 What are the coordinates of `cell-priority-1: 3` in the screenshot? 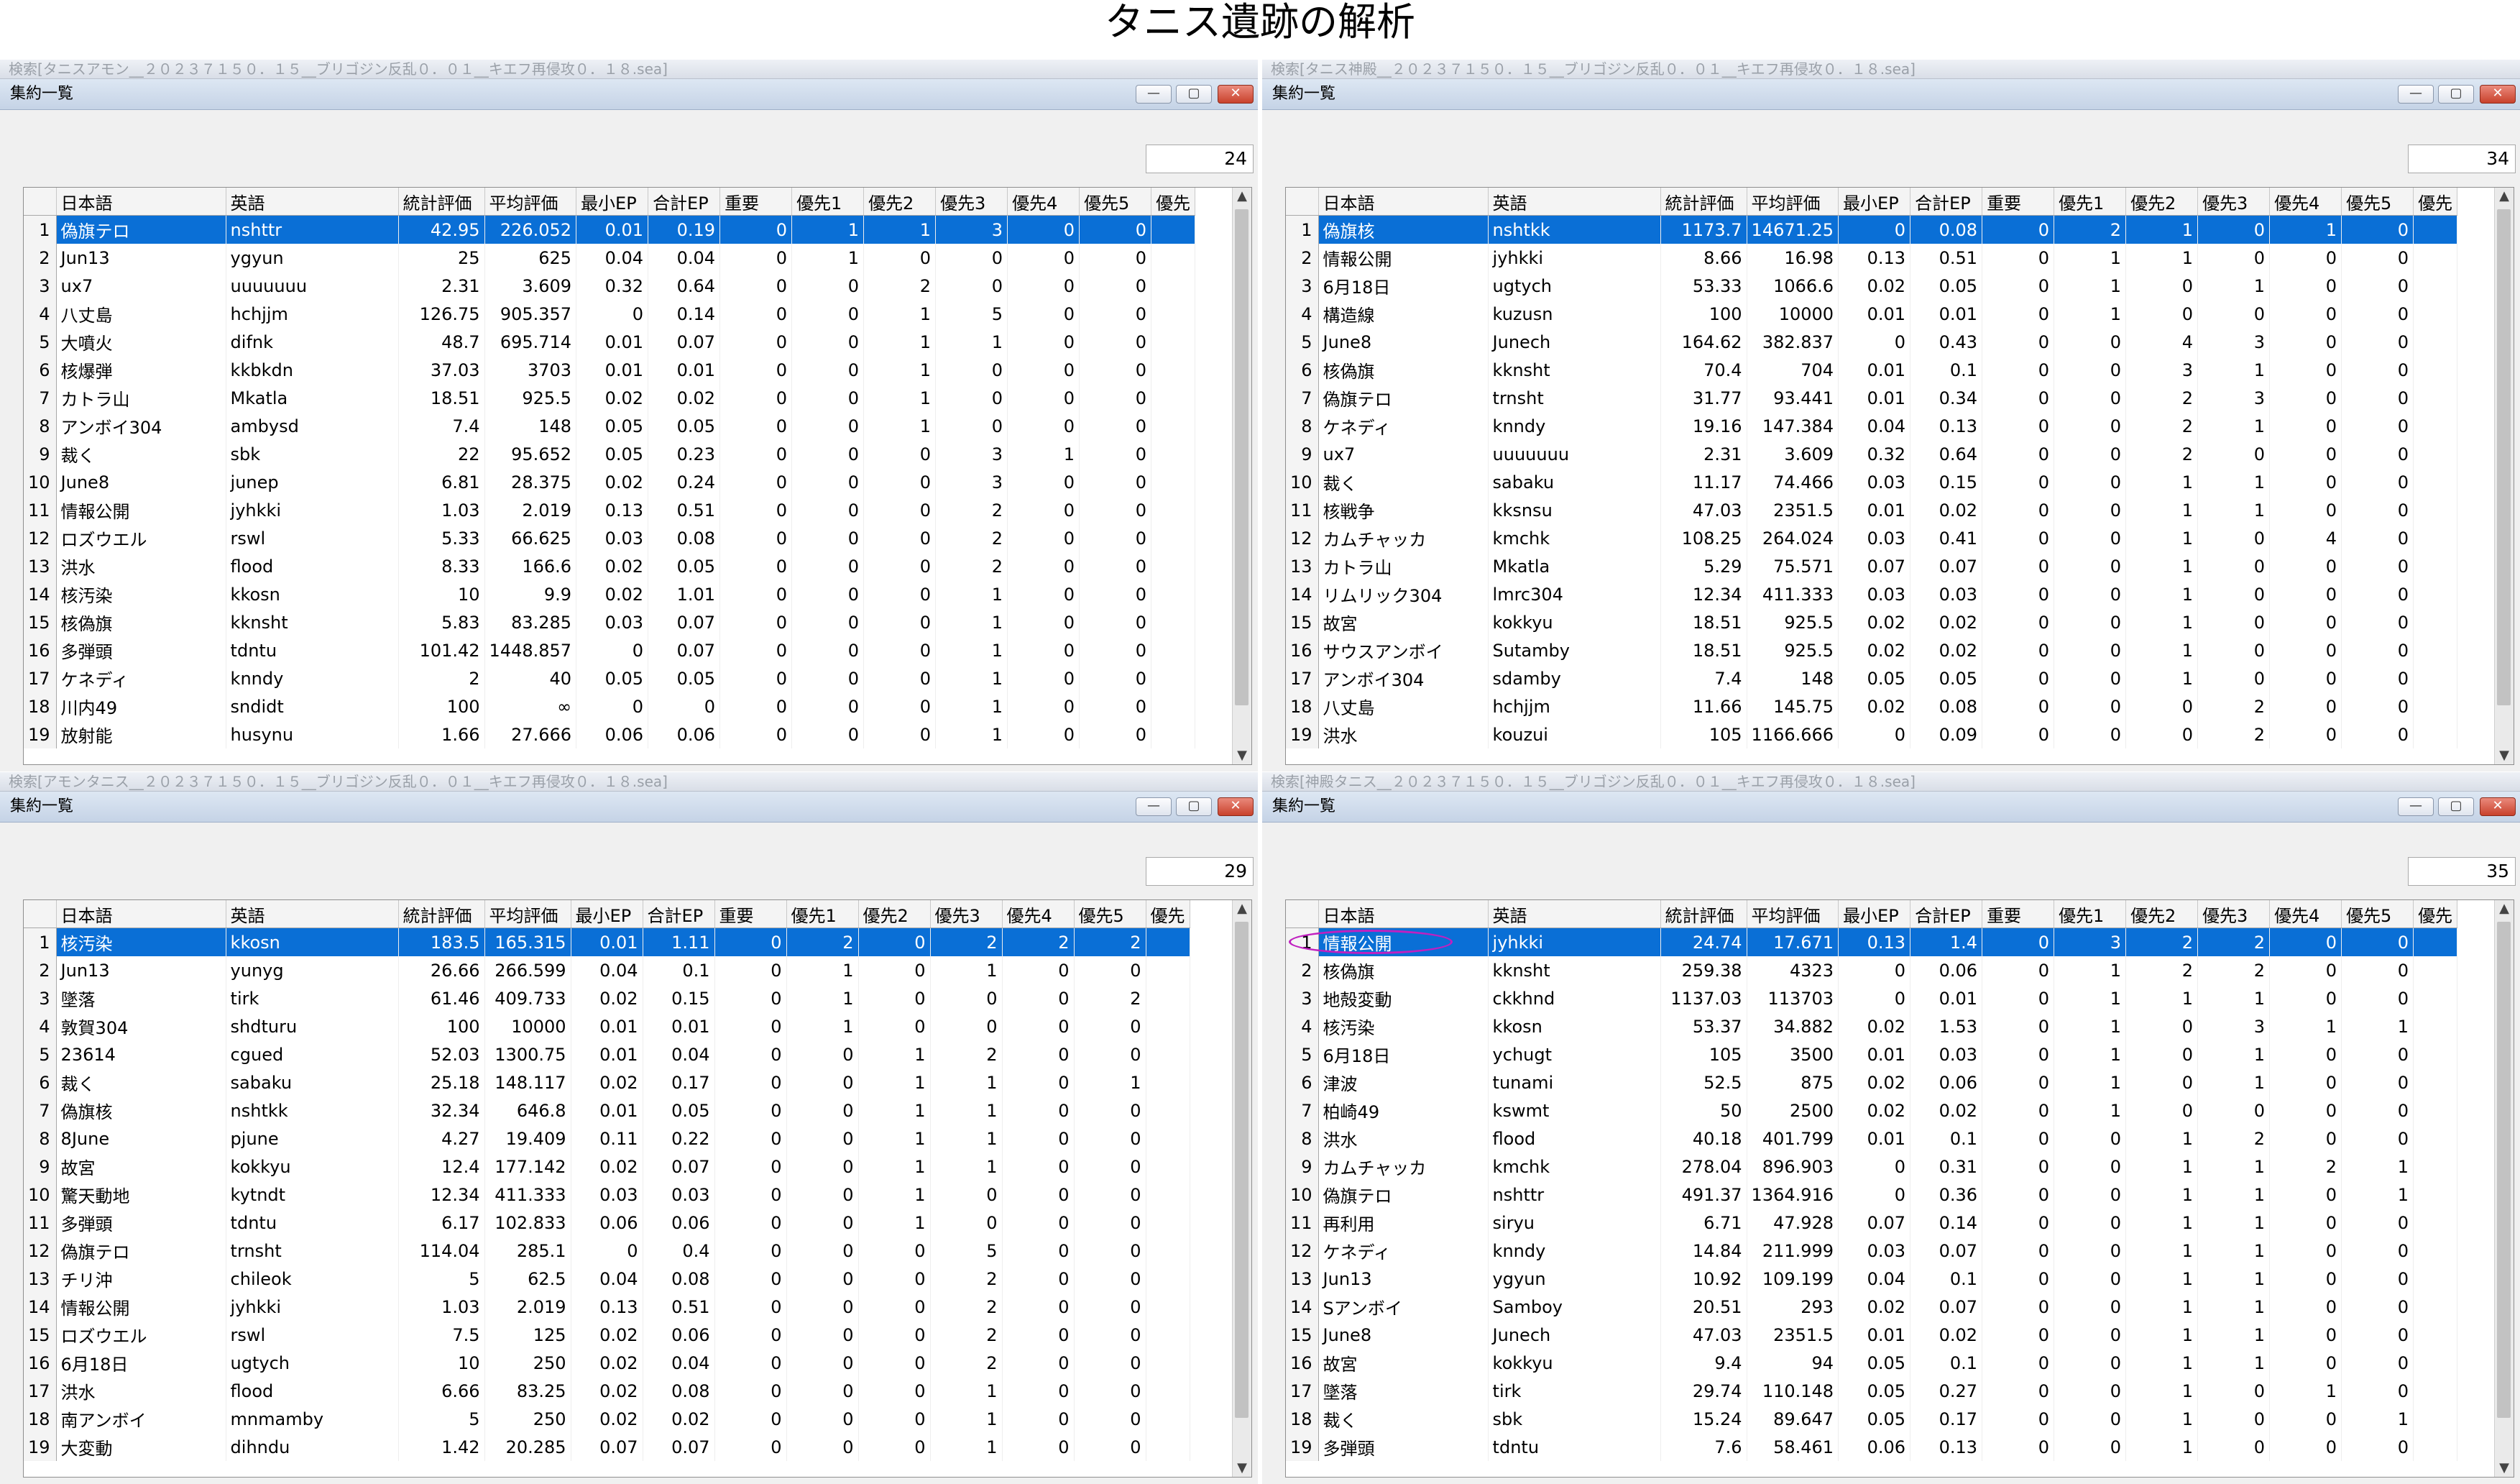 It's located at (2090, 941).